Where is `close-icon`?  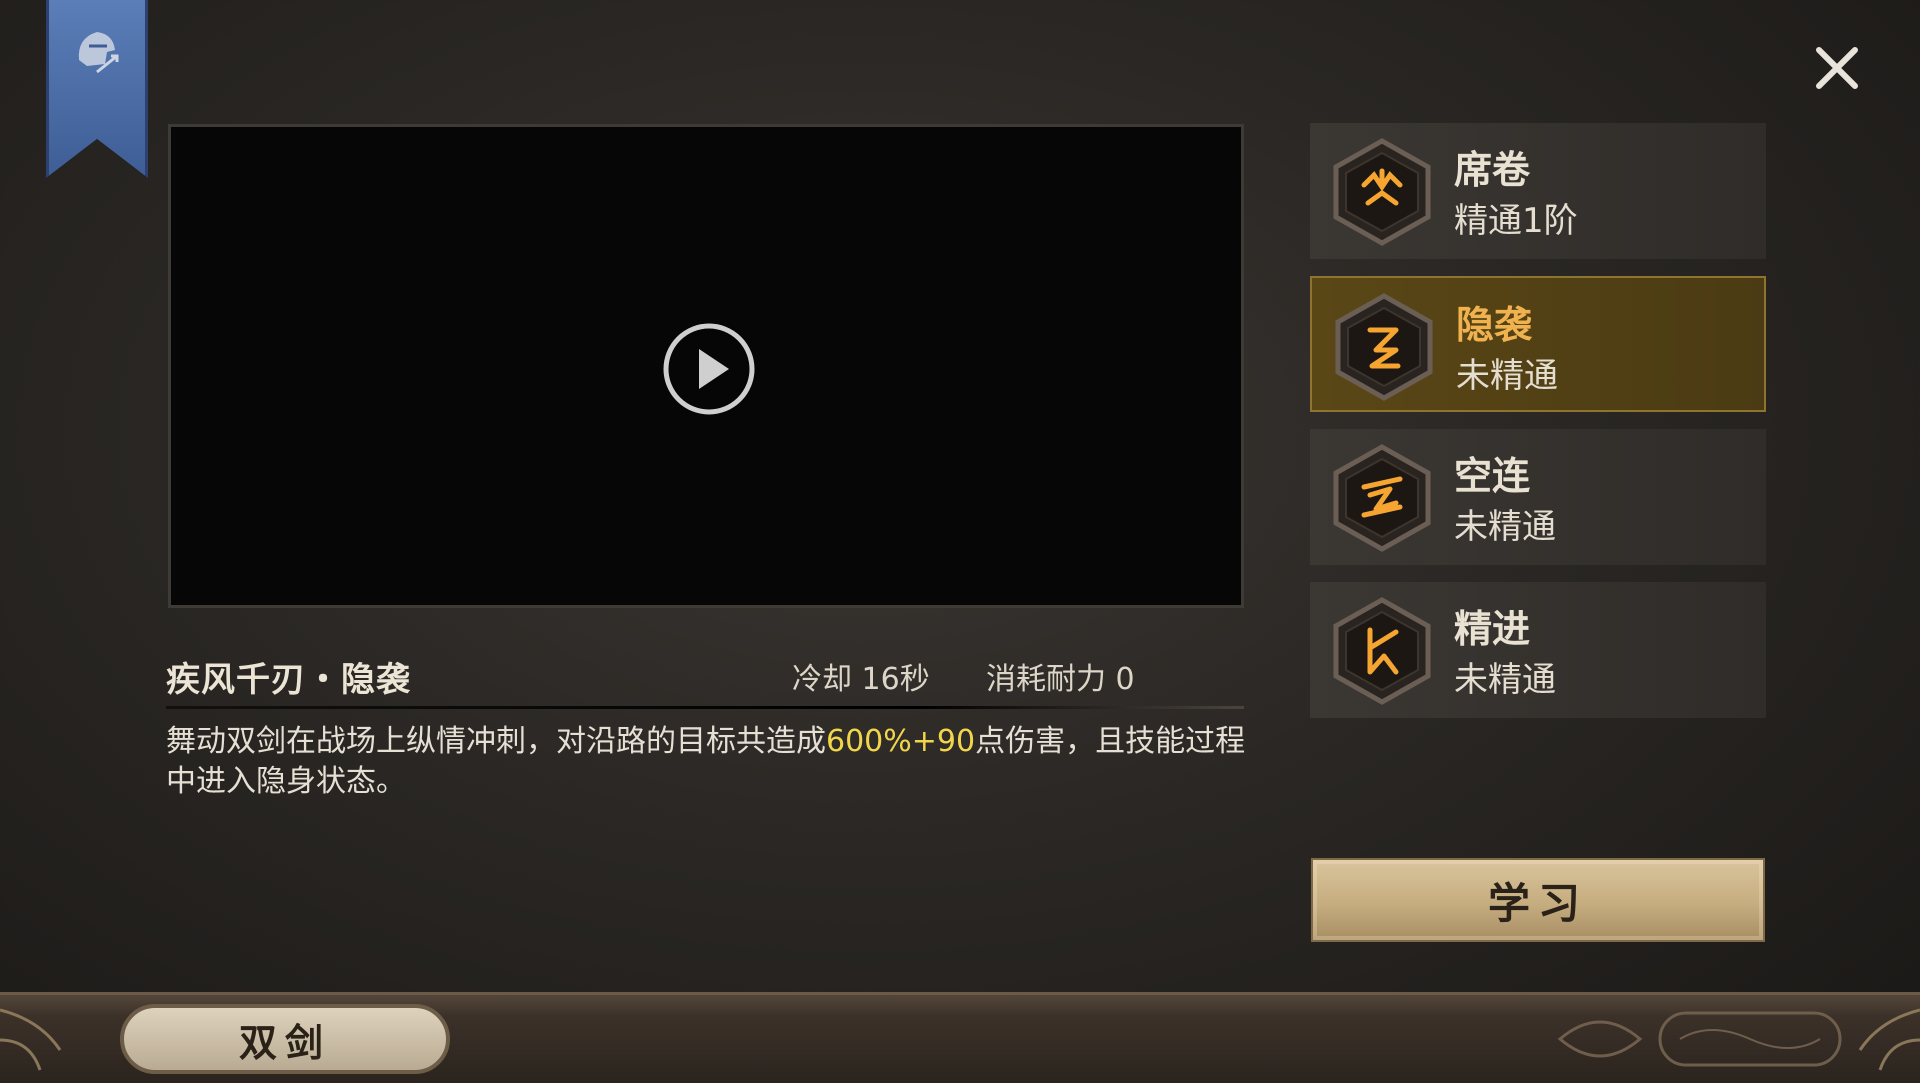 close-icon is located at coordinates (1837, 68).